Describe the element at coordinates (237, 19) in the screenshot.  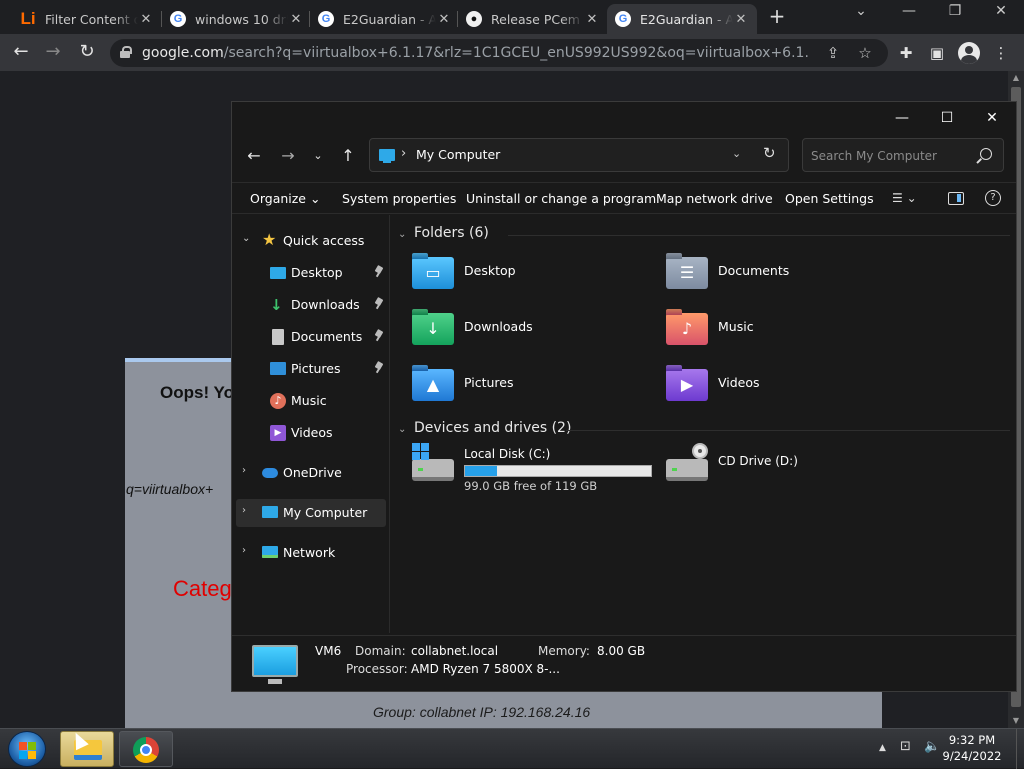
I see `tab-windows-10: G windows 10 dr5 ✕` at that location.